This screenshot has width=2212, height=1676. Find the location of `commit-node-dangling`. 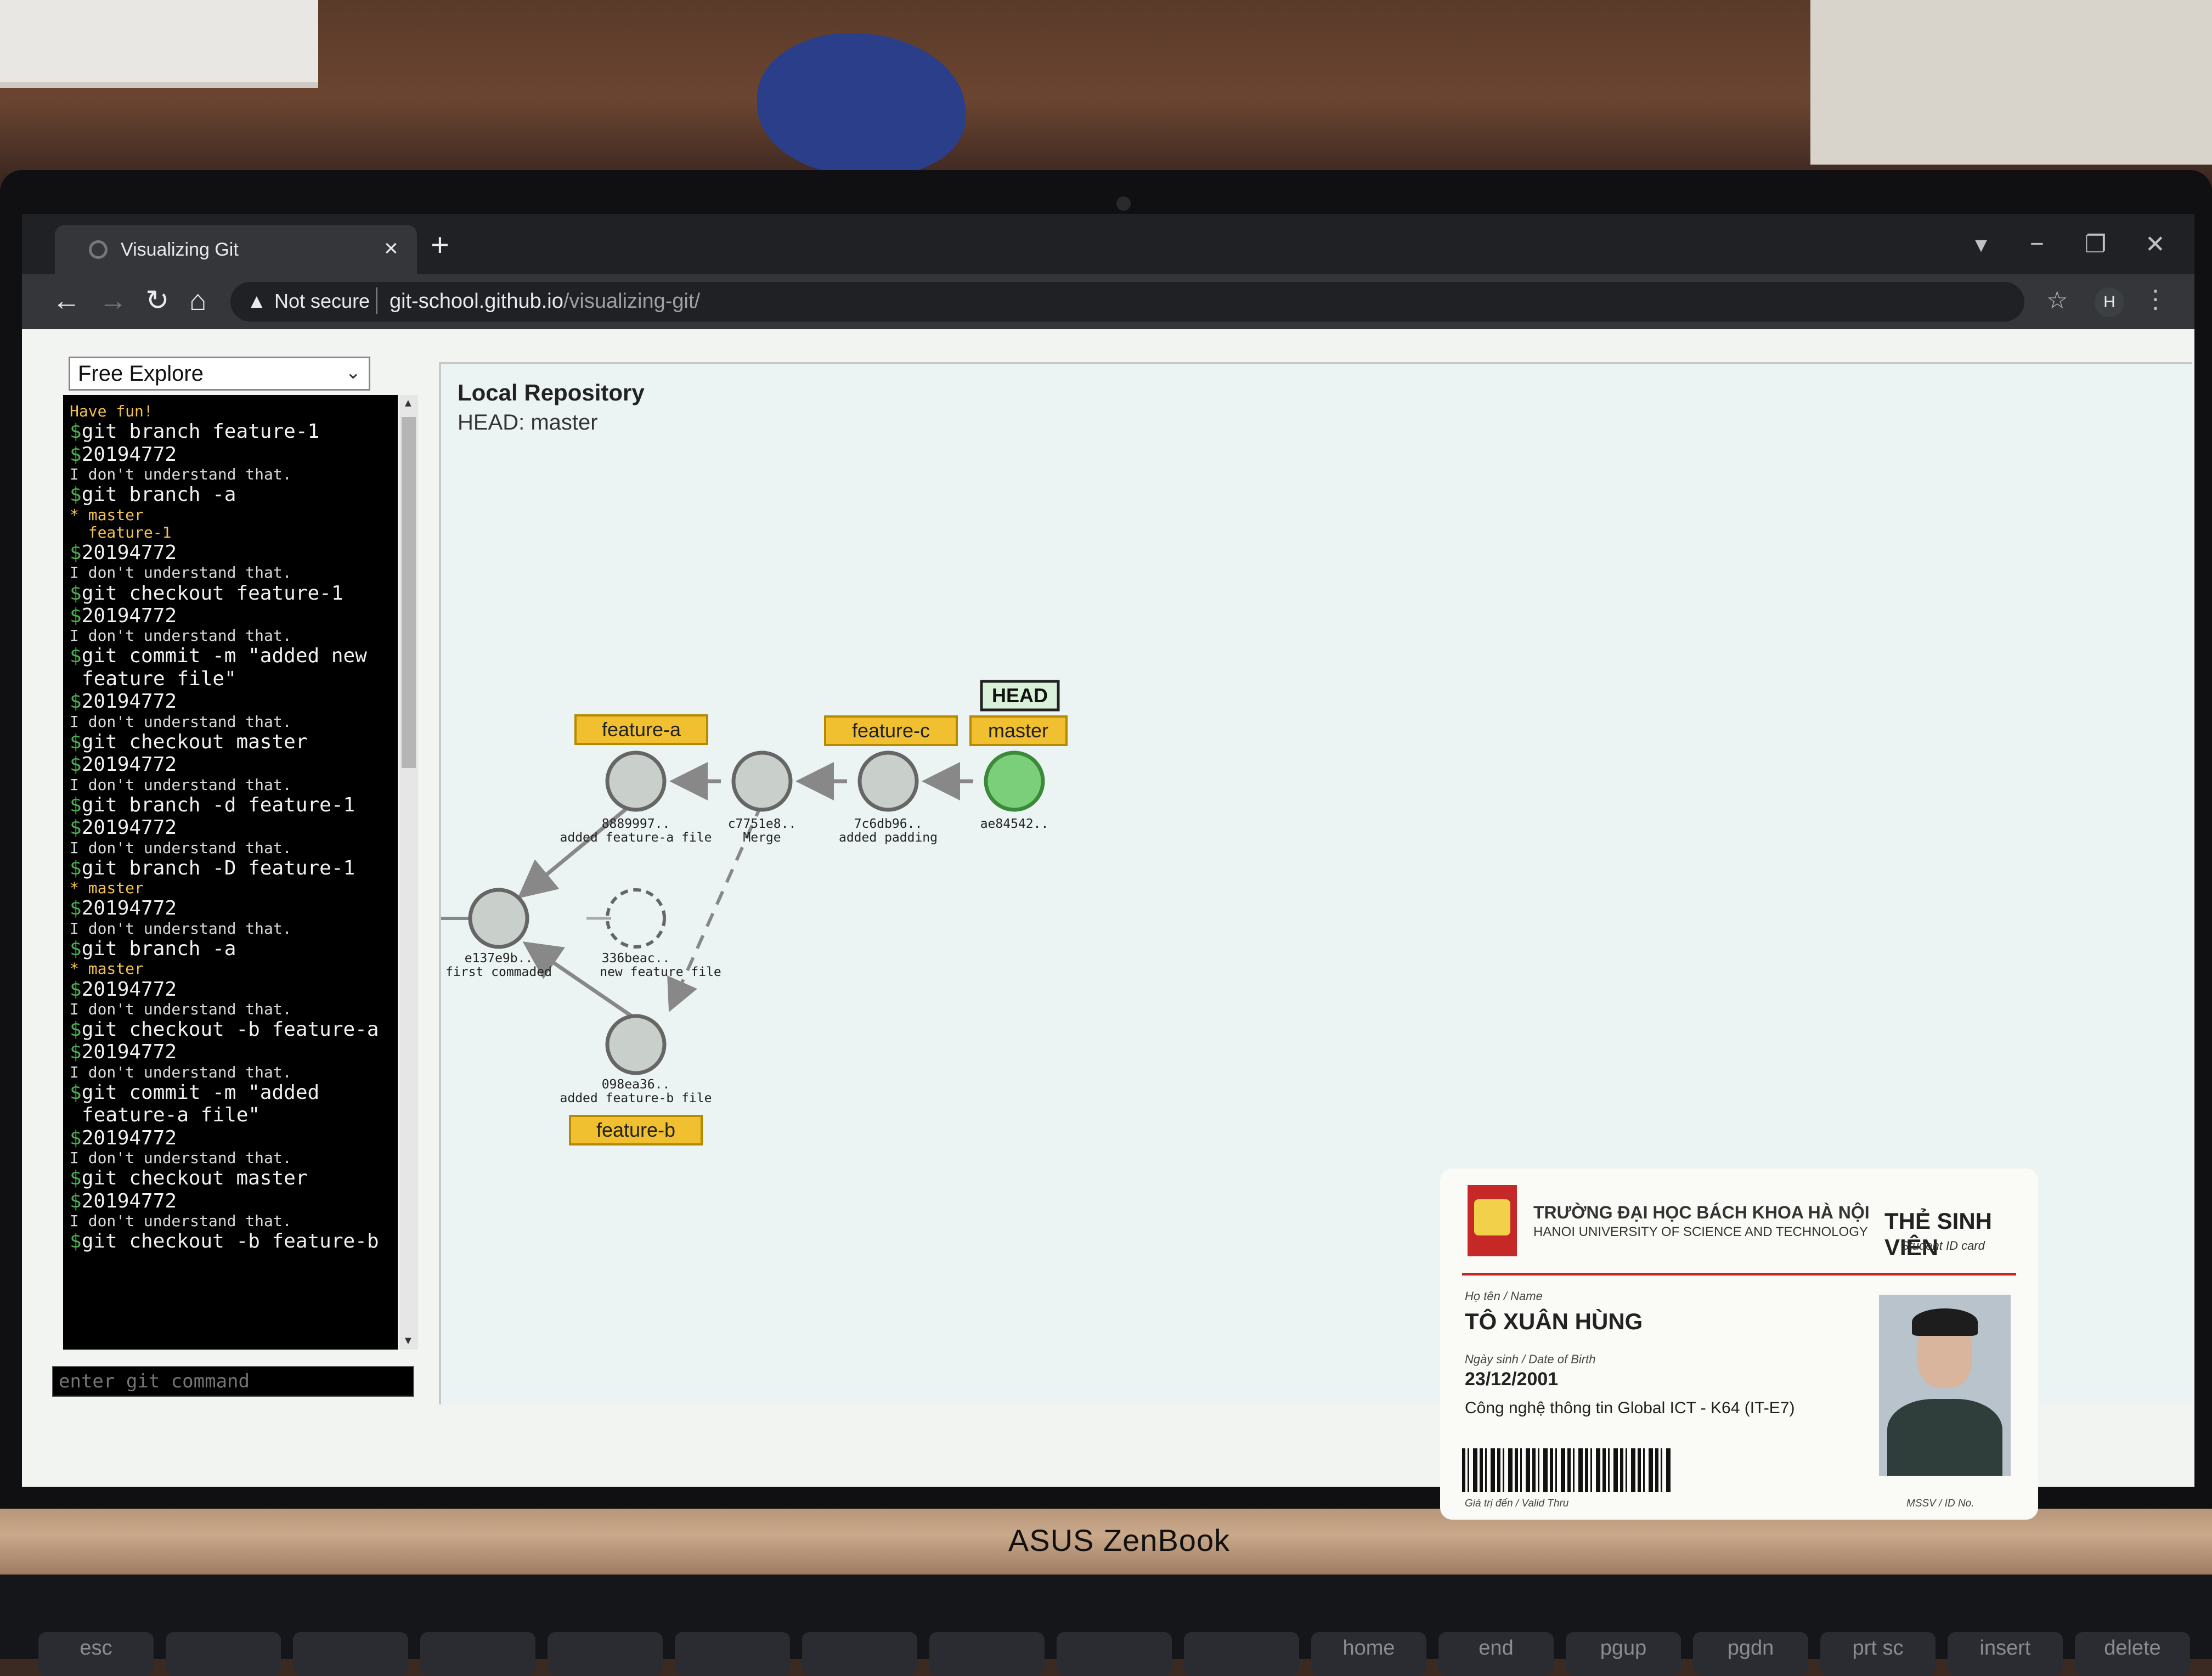

commit-node-dangling is located at coordinates (636, 918).